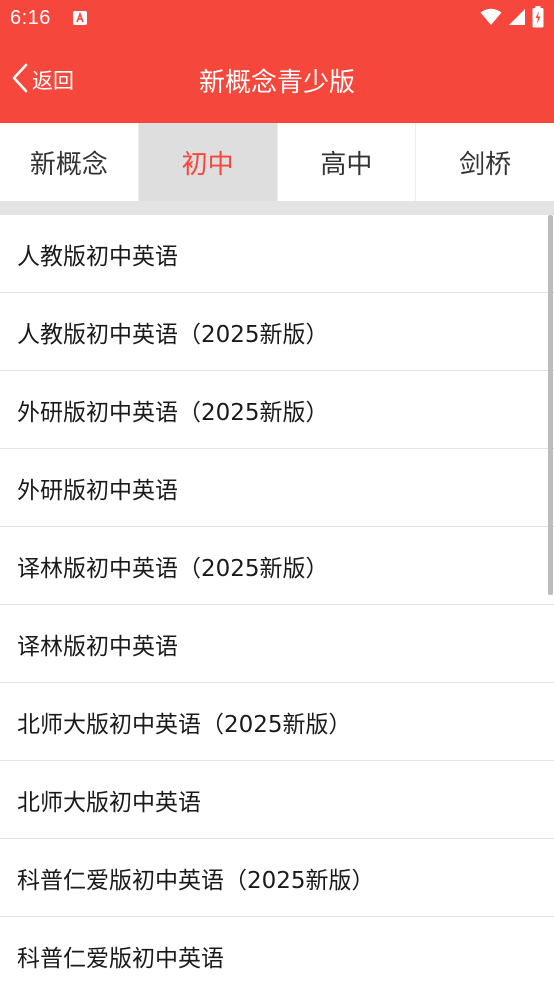  Describe the element at coordinates (277, 878) in the screenshot. I see `list-item: 科普仁爱版初中英语（2025新版）` at that location.